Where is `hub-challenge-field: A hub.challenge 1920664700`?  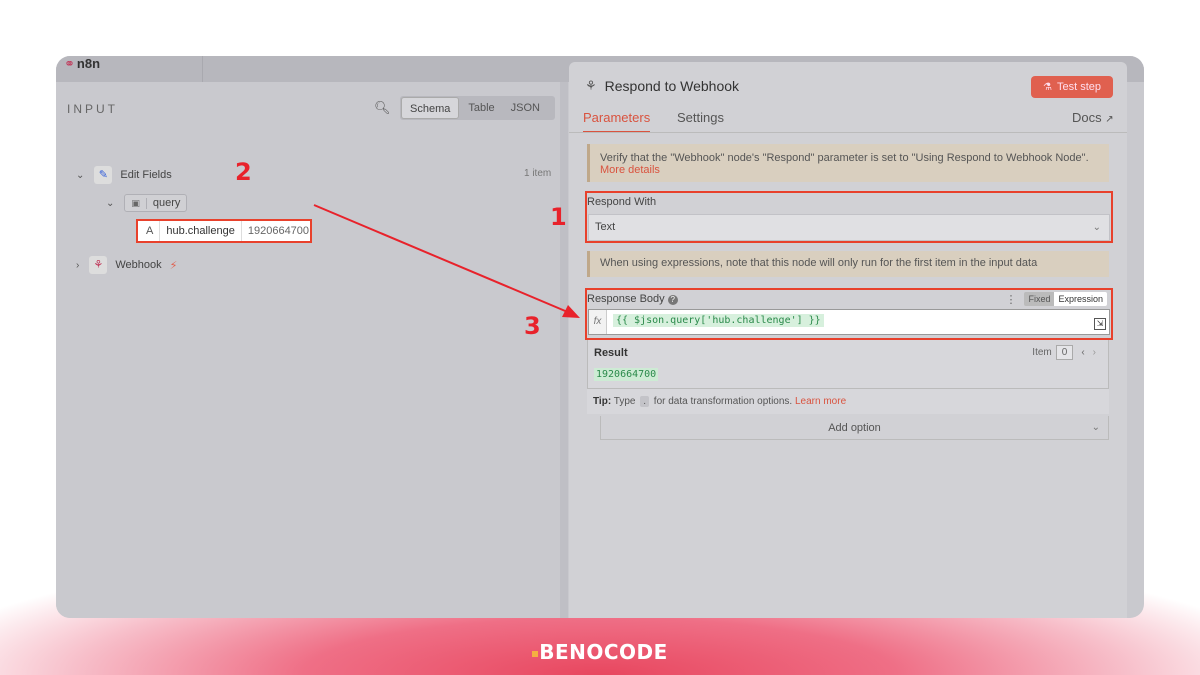 hub-challenge-field: A hub.challenge 1920664700 is located at coordinates (224, 231).